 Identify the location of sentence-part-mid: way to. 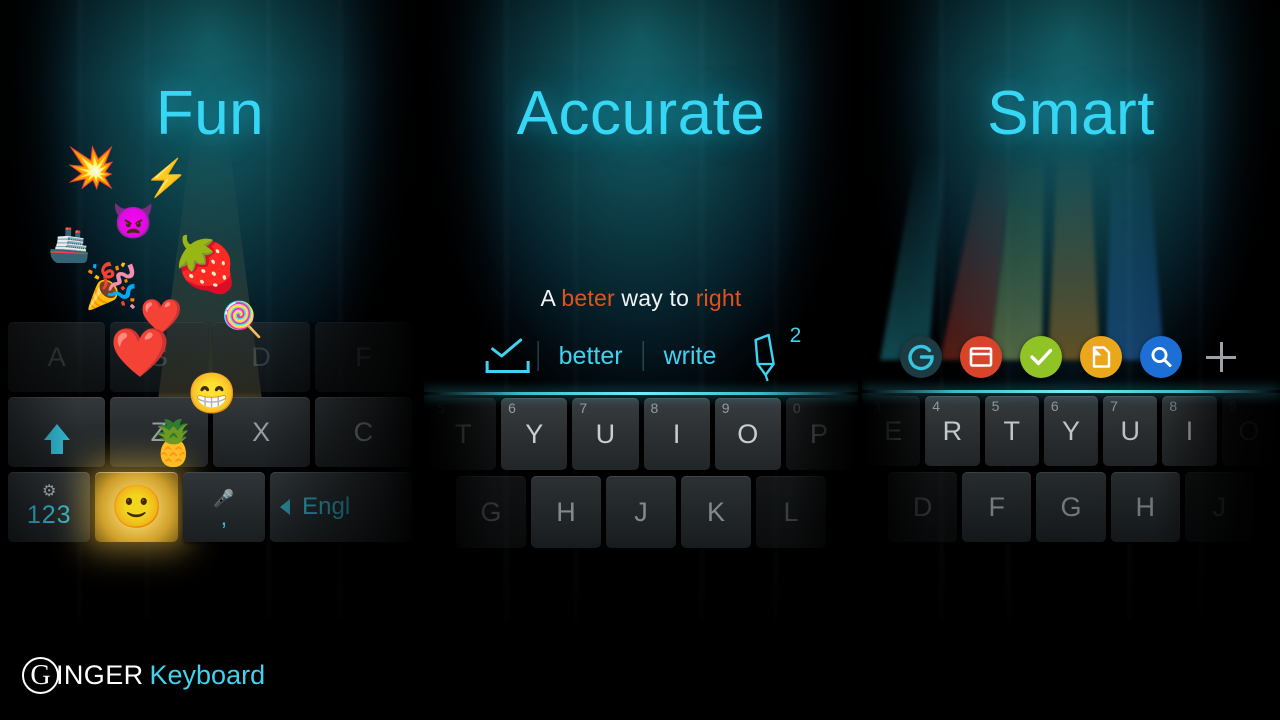
(655, 298).